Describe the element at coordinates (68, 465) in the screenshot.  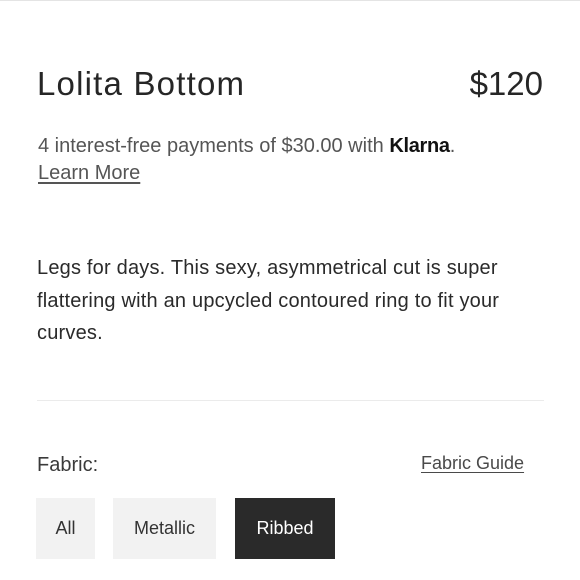
I see `fabric-label: Fabric:` at that location.